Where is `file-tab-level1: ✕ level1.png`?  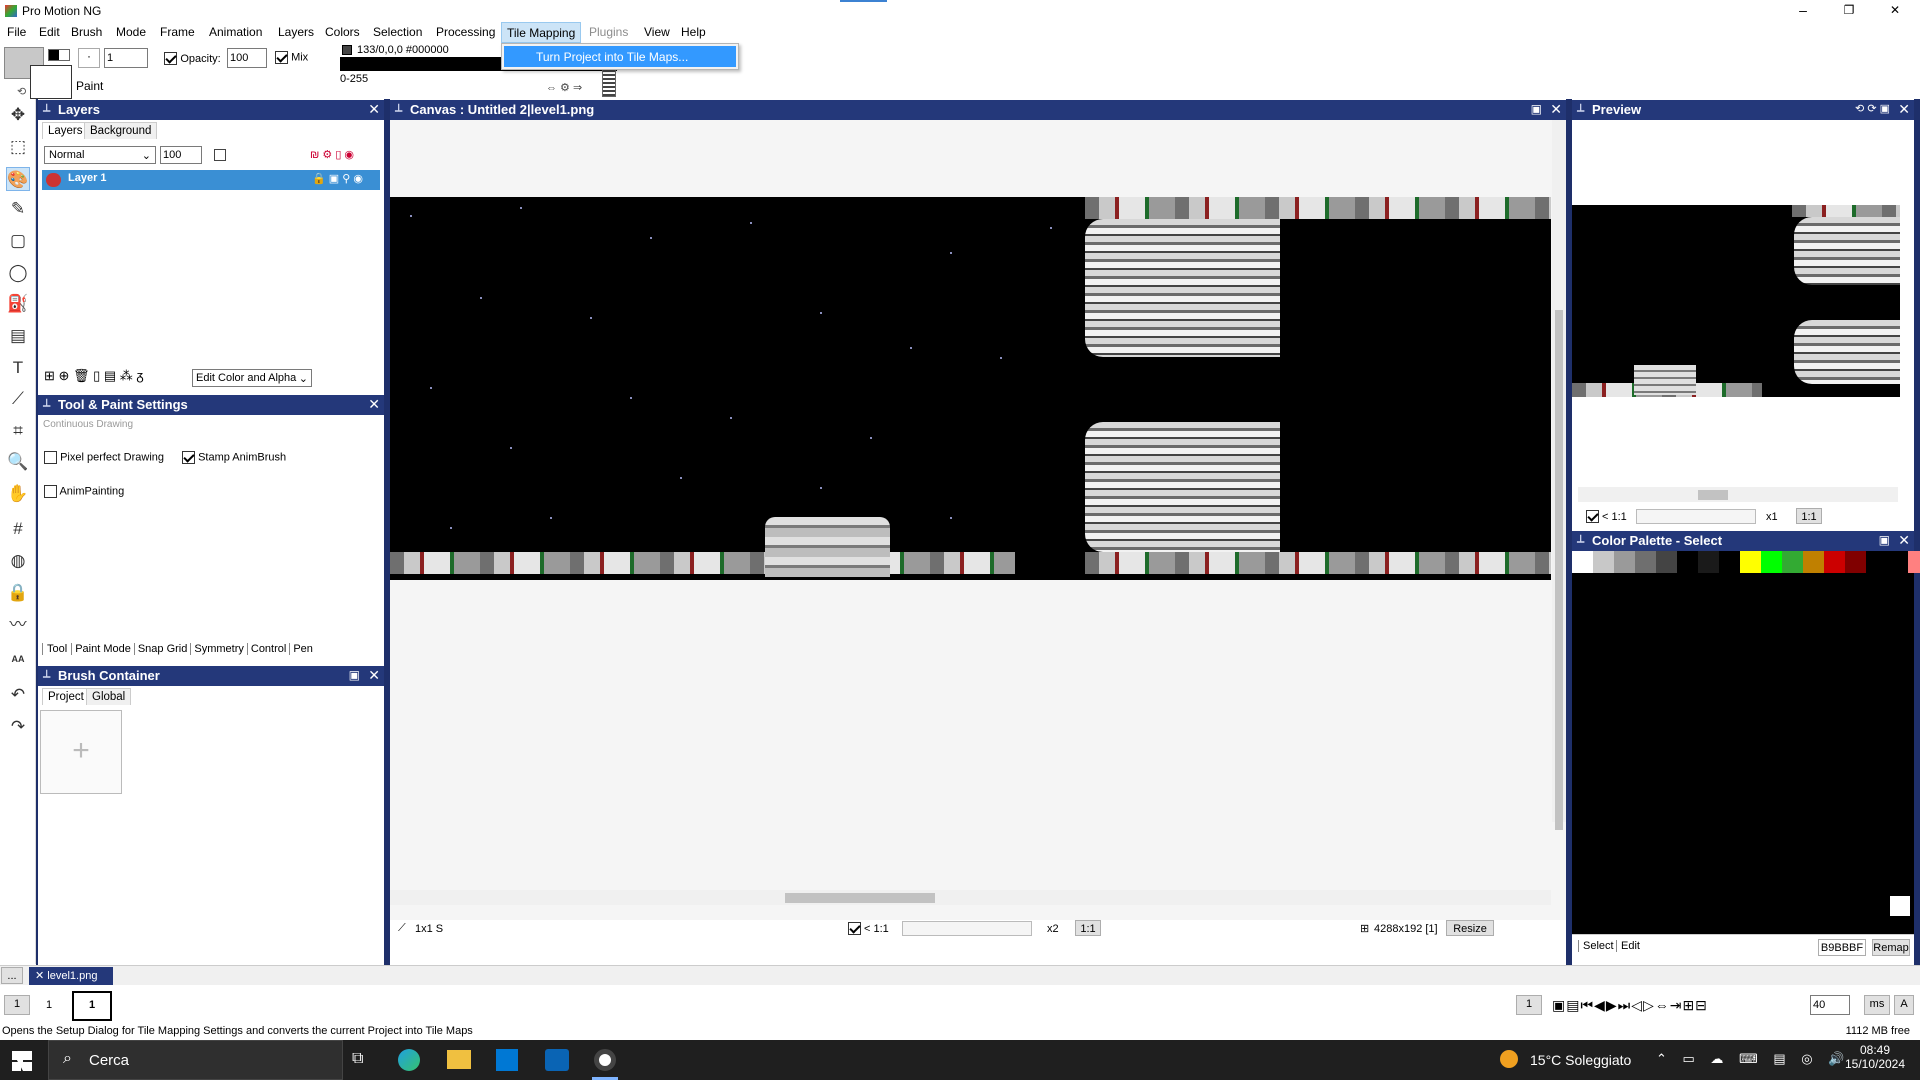 file-tab-level1: ✕ level1.png is located at coordinates (71, 976).